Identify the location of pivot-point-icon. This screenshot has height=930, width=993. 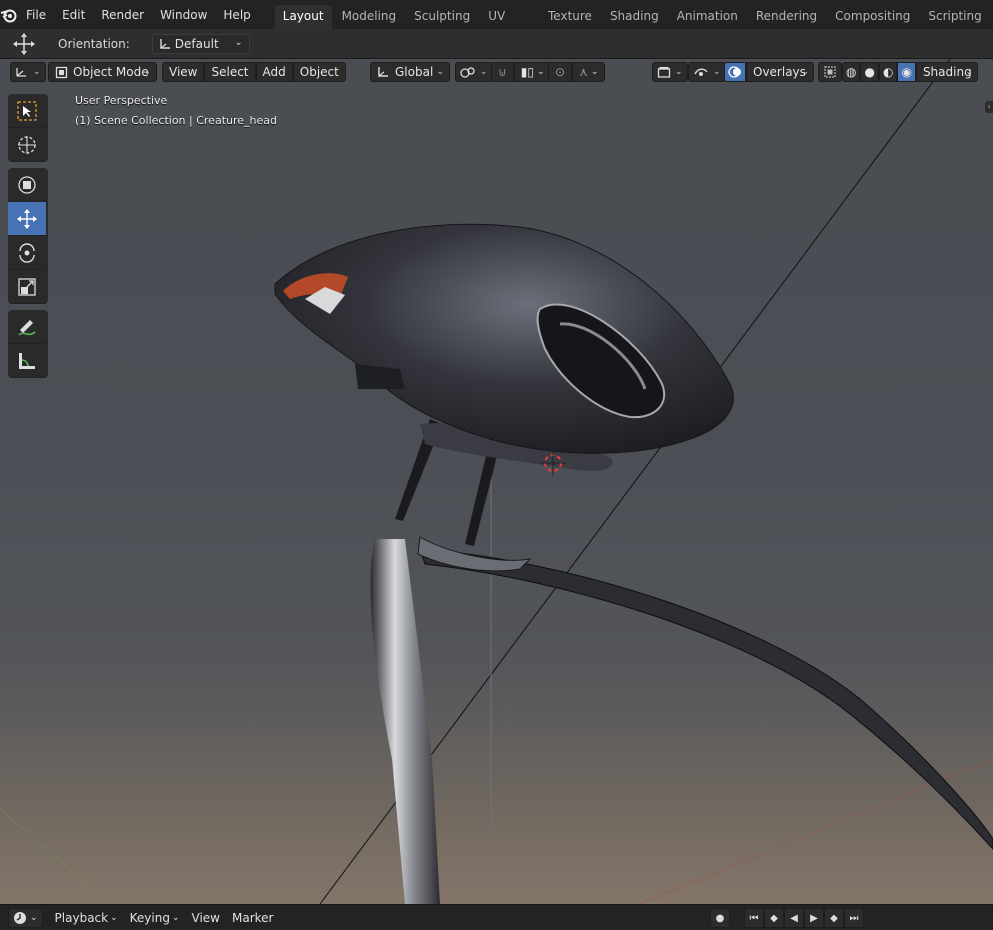
(467, 72).